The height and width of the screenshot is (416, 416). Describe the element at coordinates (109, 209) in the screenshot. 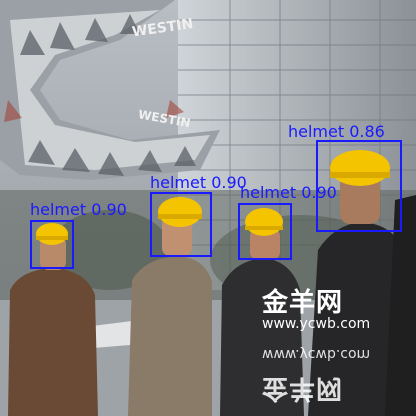

I see `detection-score: 0.90` at that location.